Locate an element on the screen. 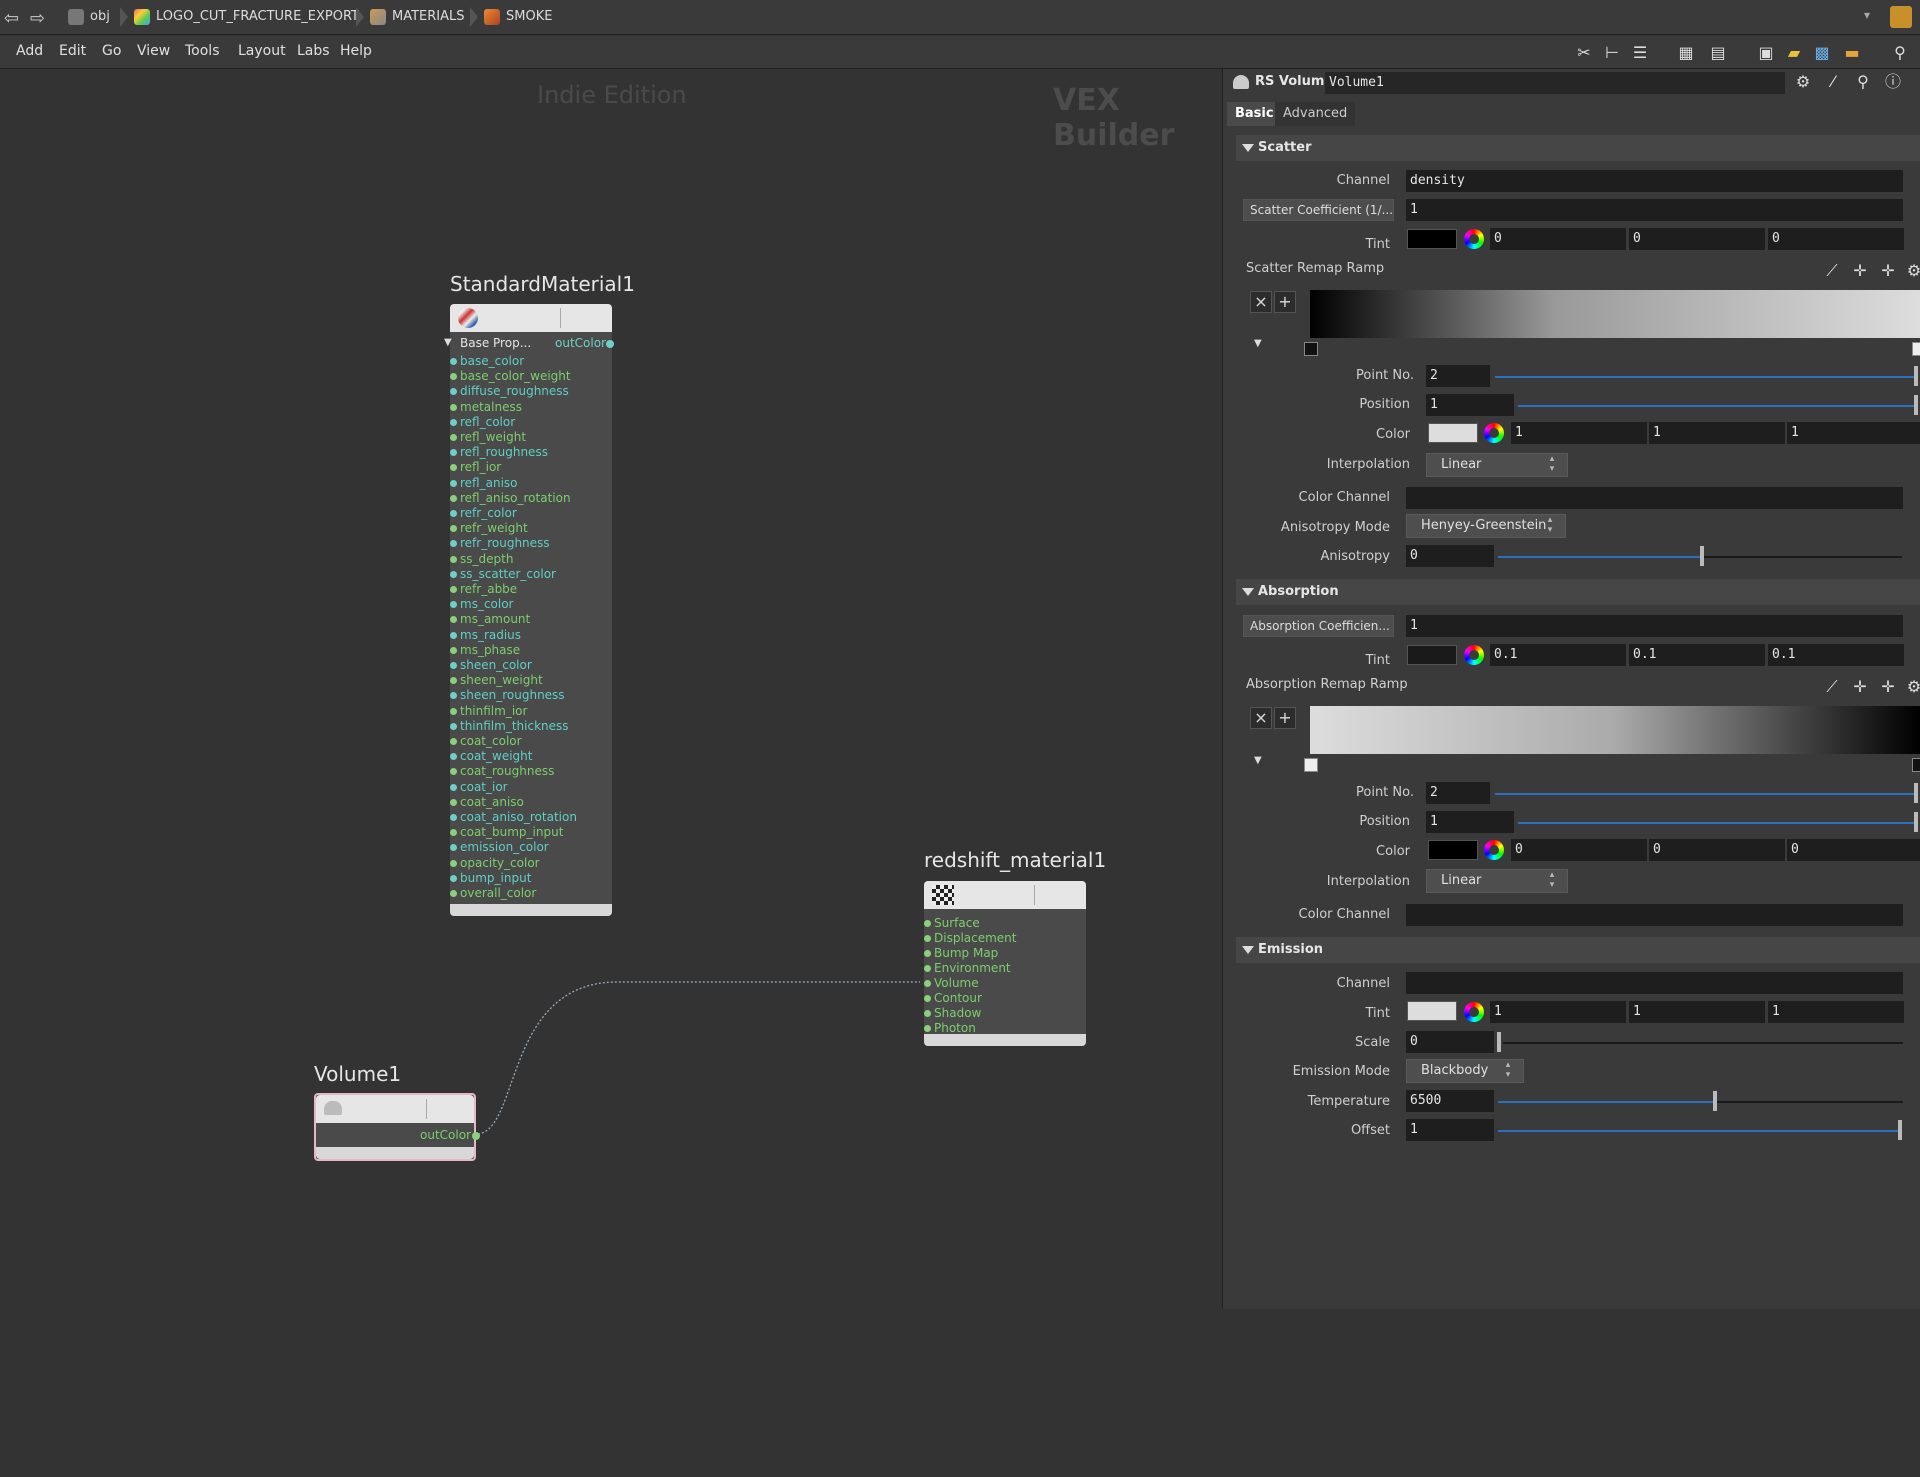  output-port-dot is located at coordinates (610, 344).